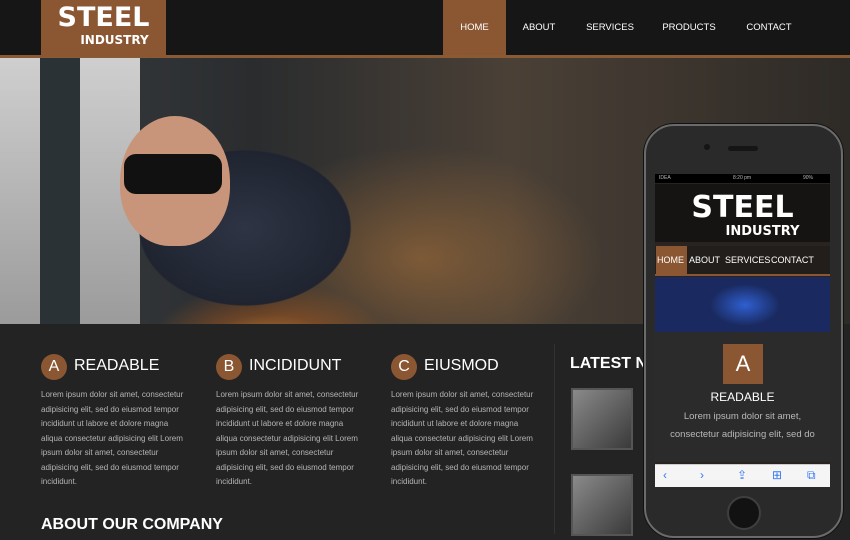 This screenshot has height=540, width=850. Describe the element at coordinates (742, 304) in the screenshot. I see `mobile-hero-image` at that location.